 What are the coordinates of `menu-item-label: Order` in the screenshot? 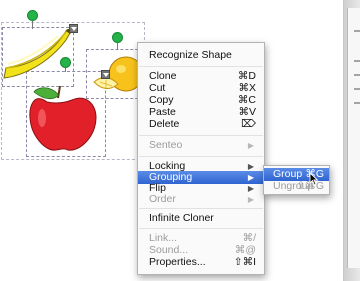 It's located at (162, 199).